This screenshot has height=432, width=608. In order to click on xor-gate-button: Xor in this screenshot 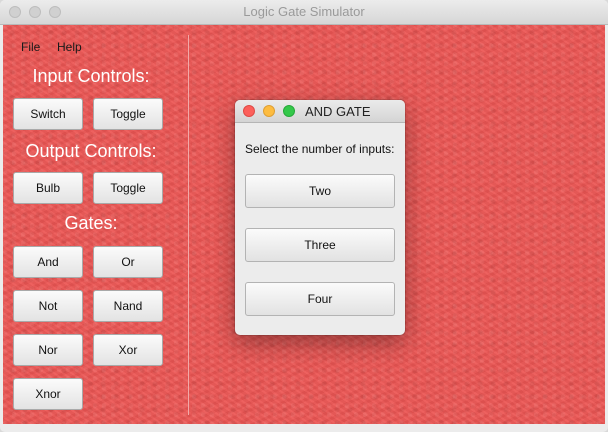, I will do `click(128, 350)`.